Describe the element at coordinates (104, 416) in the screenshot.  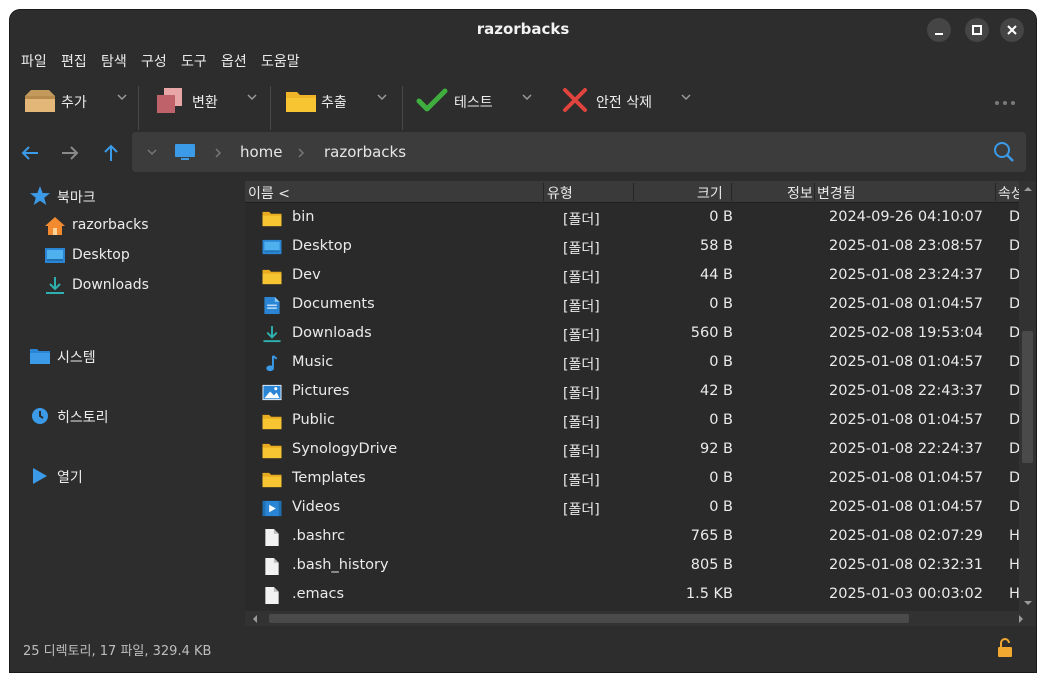
I see `sidebar-item-history: 히스토리` at that location.